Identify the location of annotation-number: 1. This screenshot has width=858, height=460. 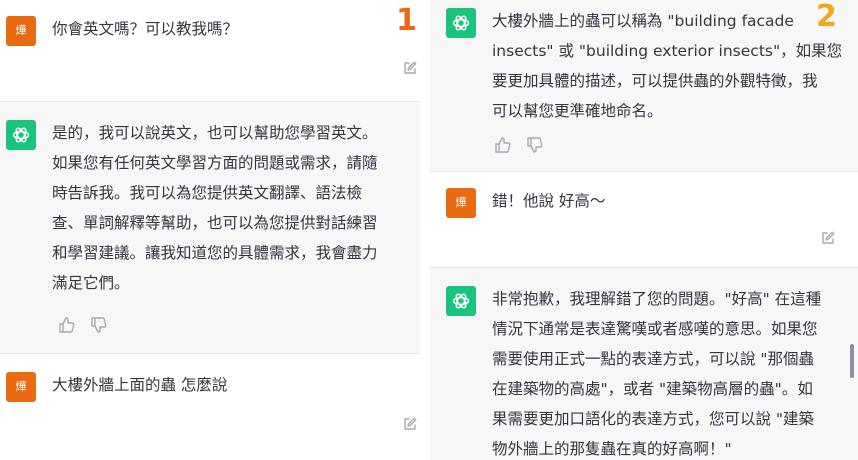
(406, 20).